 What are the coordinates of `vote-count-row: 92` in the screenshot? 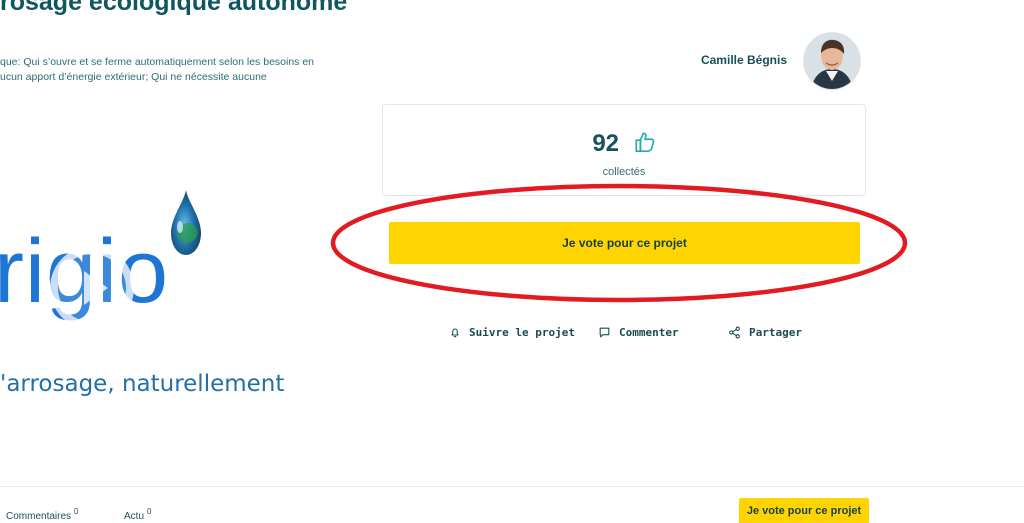 It's located at (624, 144).